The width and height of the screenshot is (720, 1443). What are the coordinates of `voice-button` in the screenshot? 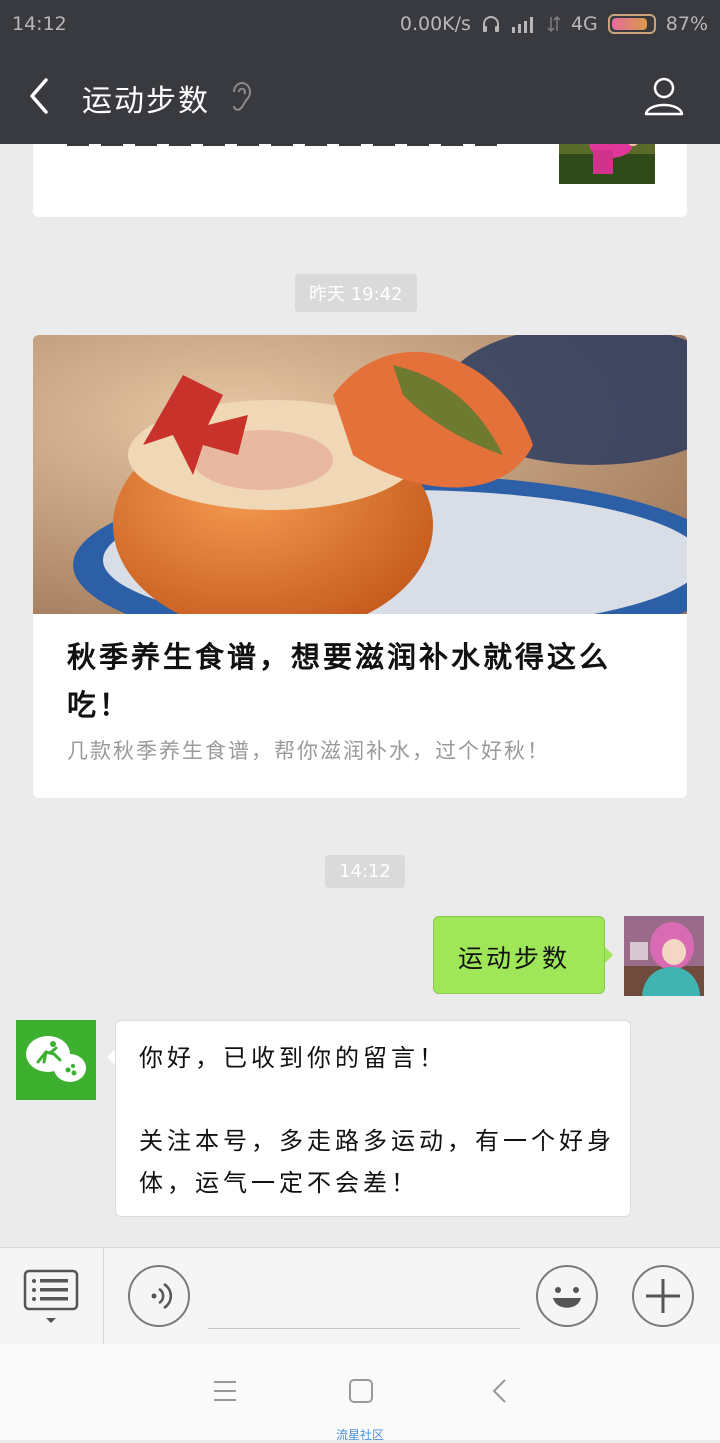 It's located at (159, 1296).